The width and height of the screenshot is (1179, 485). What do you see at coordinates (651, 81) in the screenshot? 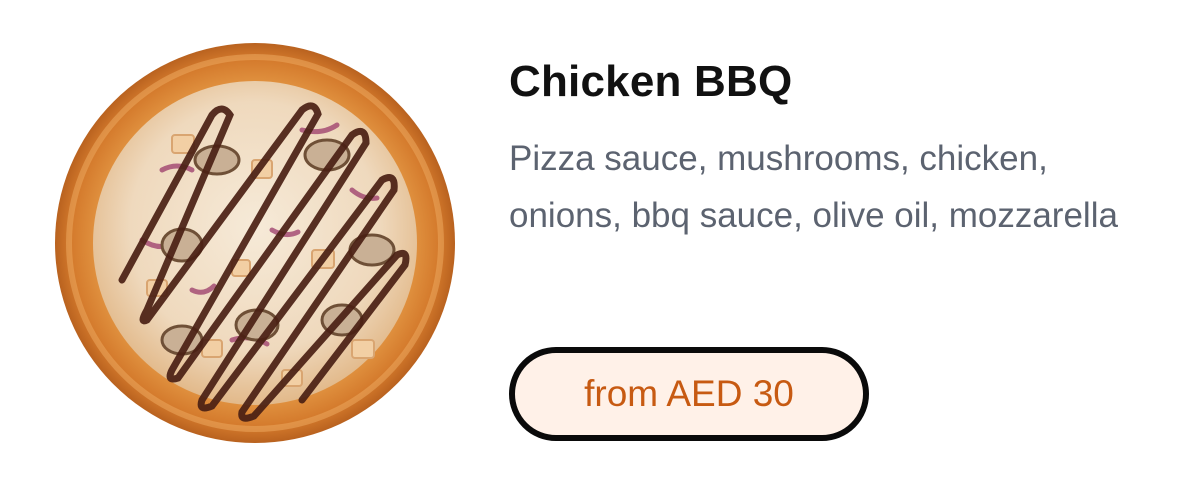
I see `product-title: Chicken BBQ` at bounding box center [651, 81].